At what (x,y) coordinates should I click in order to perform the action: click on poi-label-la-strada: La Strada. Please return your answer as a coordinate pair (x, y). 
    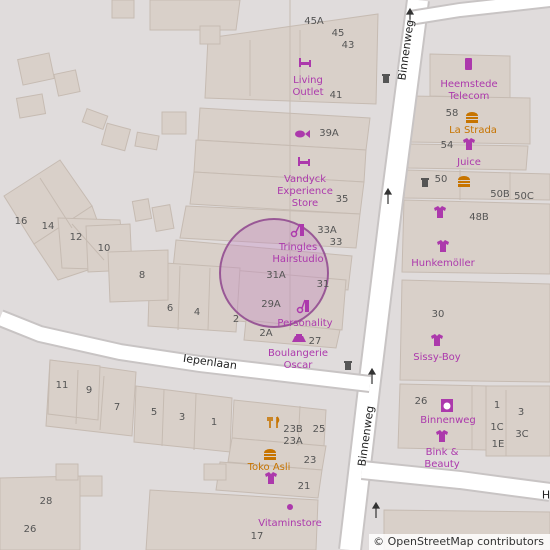
    Looking at the image, I should click on (473, 131).